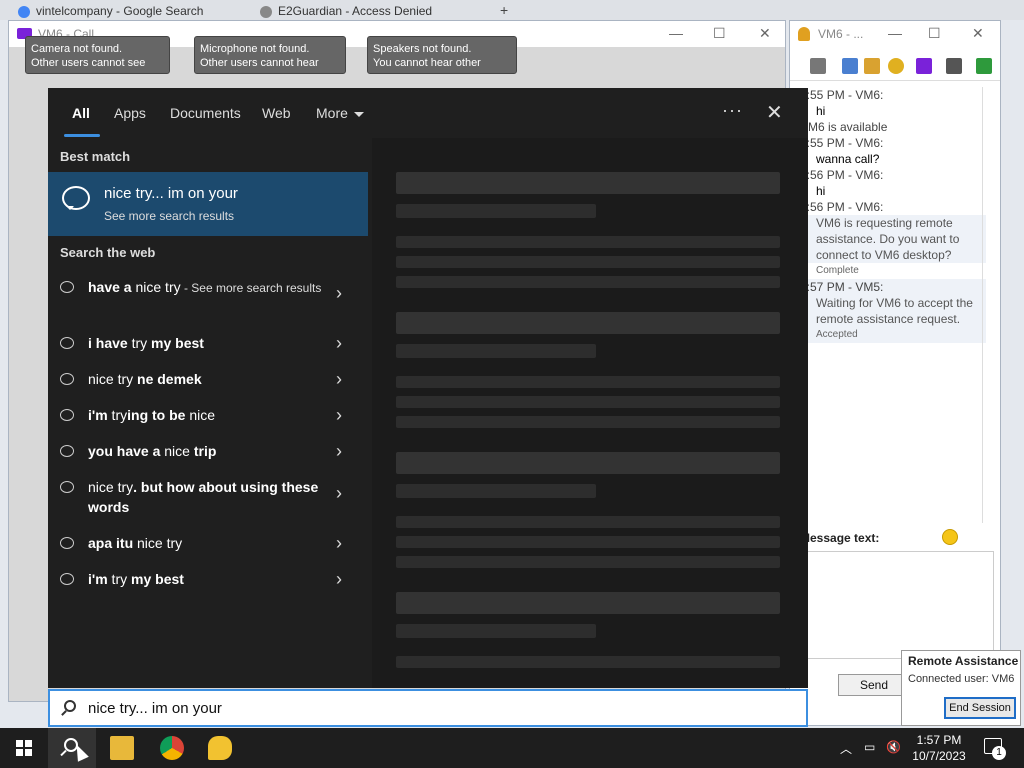  I want to click on tooltip-line: Other users cannot hear you., so click(259, 65).